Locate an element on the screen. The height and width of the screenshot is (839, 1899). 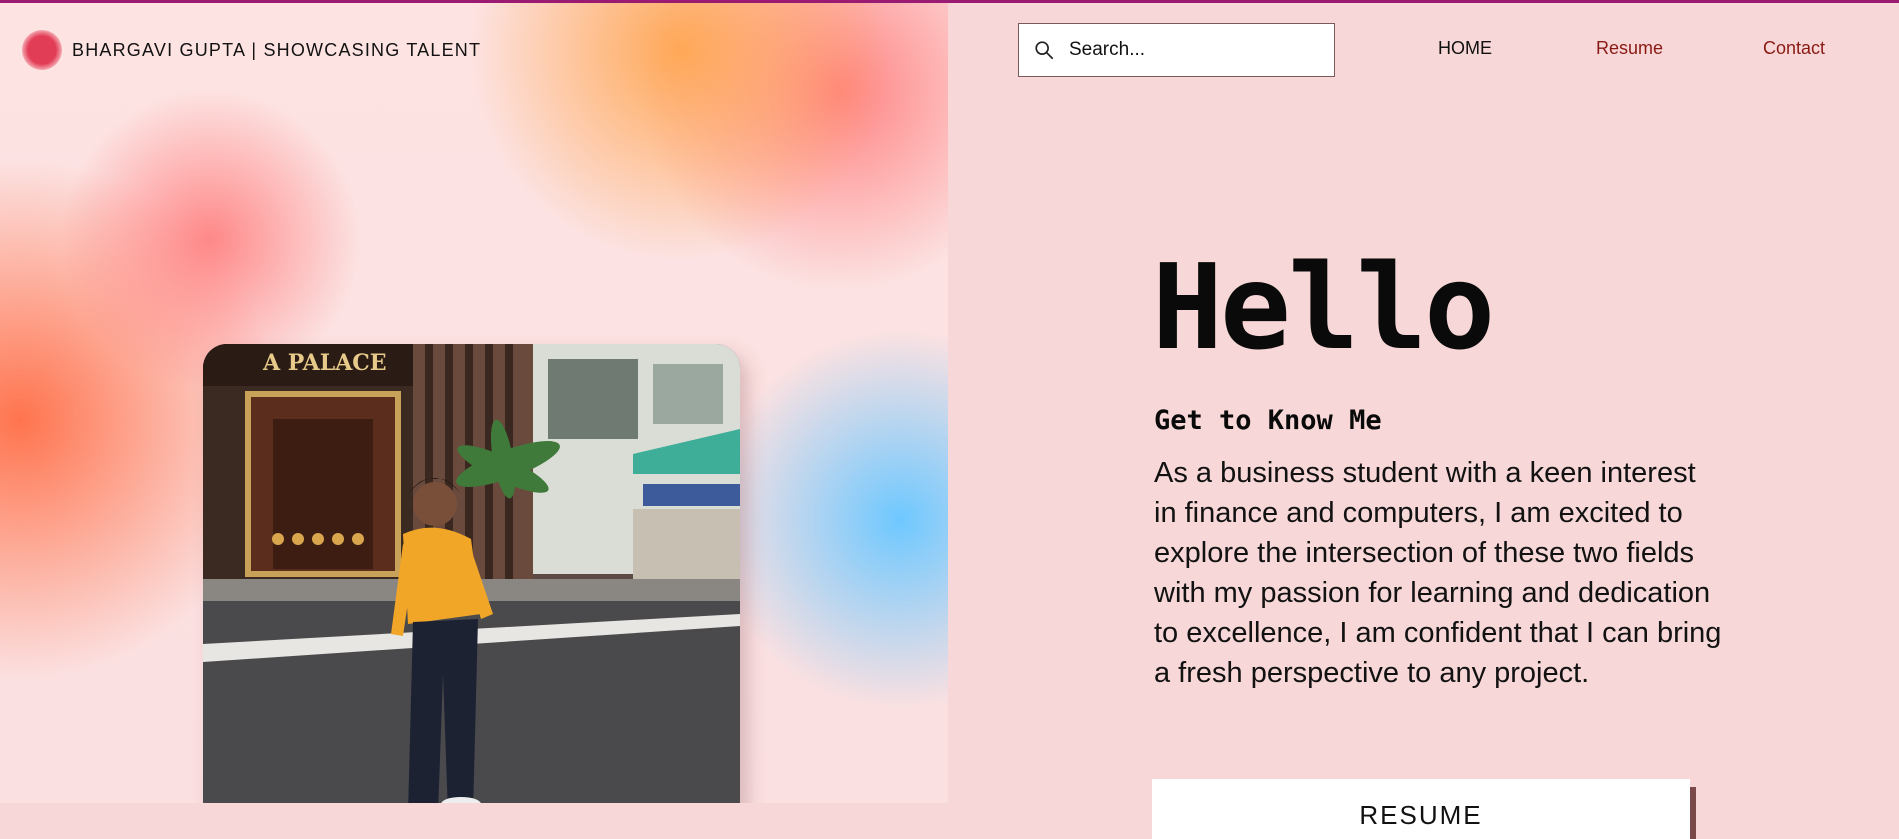
site-brand: BHARGAVI GUPTA | SHOWCASING TALENT is located at coordinates (251, 50).